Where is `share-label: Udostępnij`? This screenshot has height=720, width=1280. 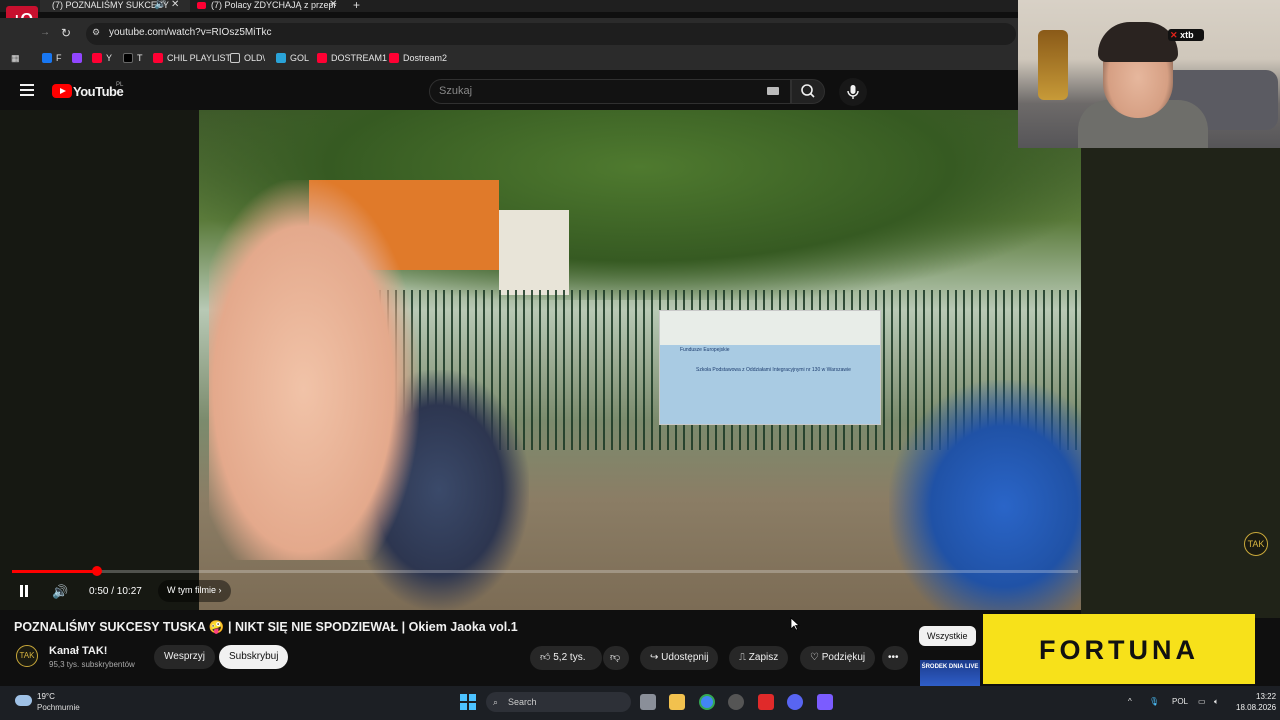 share-label: Udostępnij is located at coordinates (685, 657).